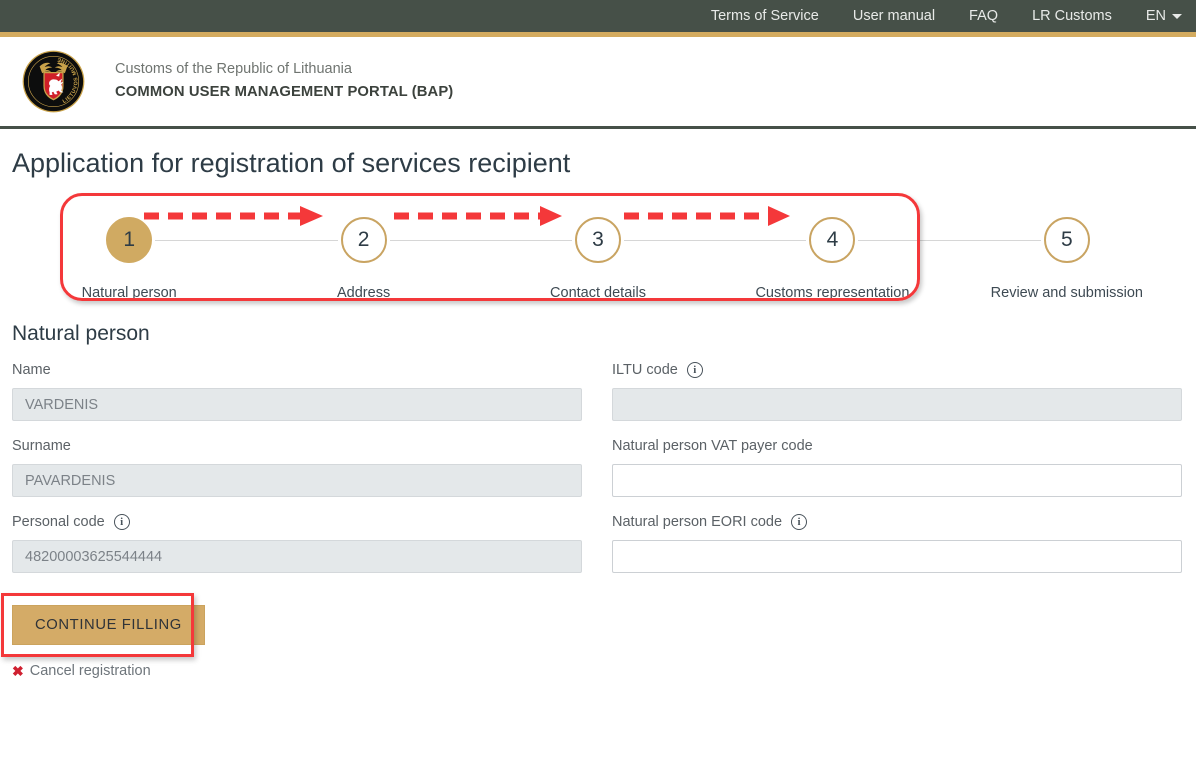  Describe the element at coordinates (297, 370) in the screenshot. I see `field-name-label: Name` at that location.